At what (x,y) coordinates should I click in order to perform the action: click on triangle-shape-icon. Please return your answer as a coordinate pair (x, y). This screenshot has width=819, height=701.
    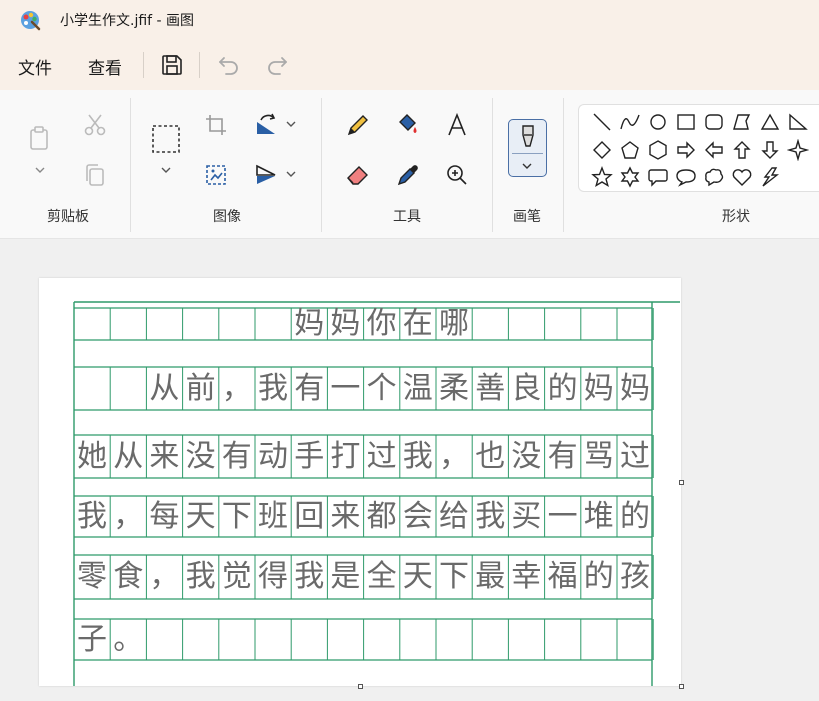
    Looking at the image, I should click on (770, 122).